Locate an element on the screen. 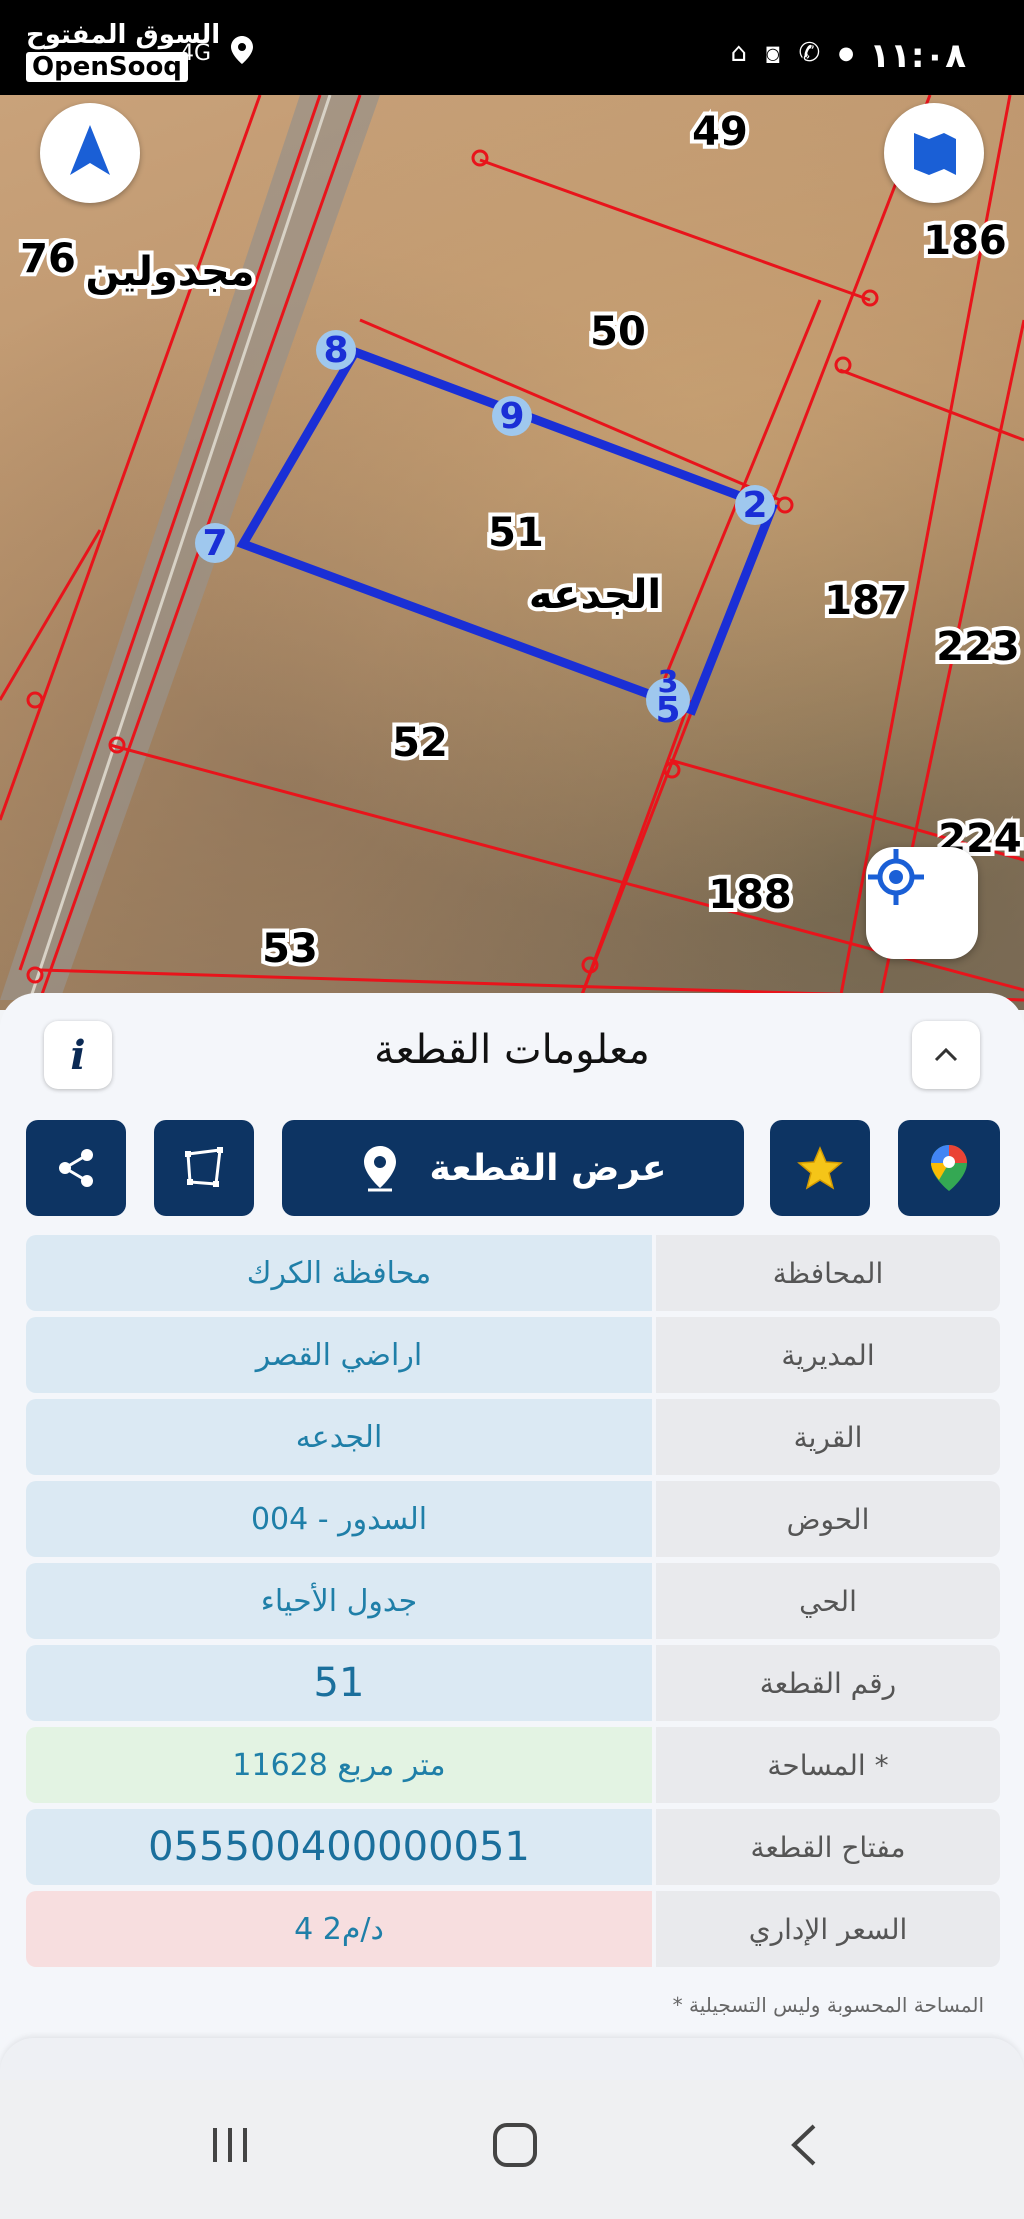 This screenshot has width=1024, height=2219. opensooq-notification-icon: ◙ is located at coordinates (772, 53).